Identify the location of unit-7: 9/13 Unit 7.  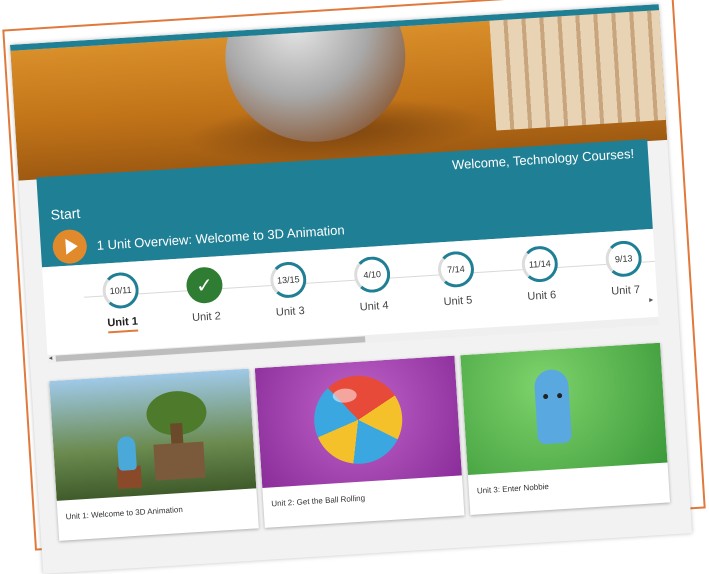
(624, 269).